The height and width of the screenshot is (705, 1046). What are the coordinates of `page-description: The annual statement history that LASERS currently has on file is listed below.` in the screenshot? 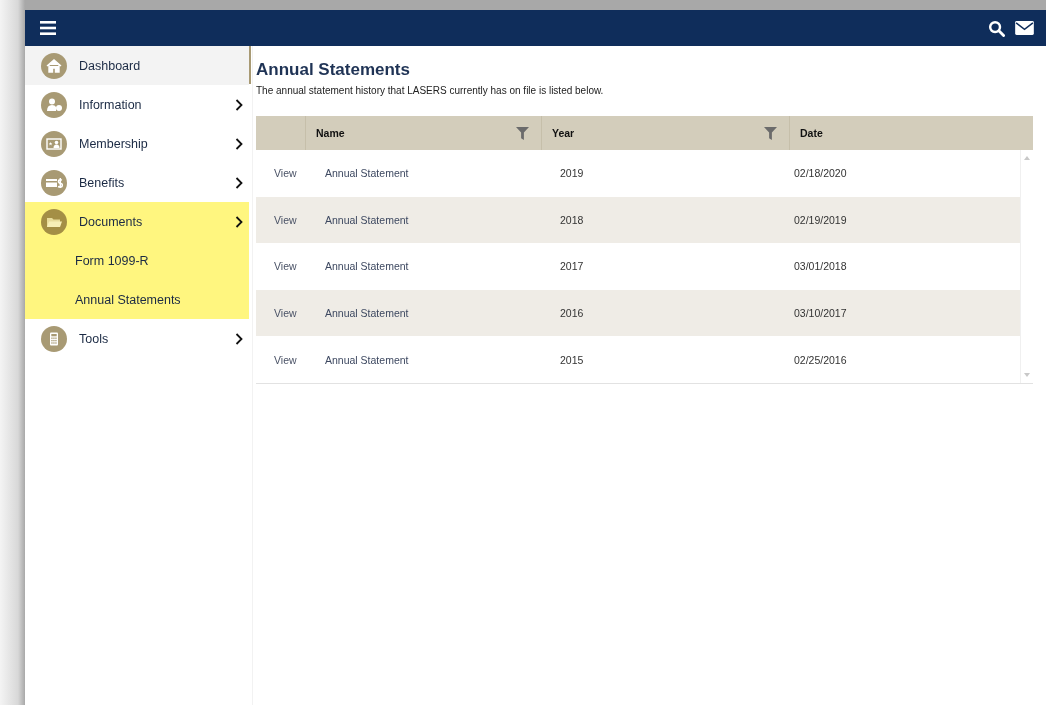 It's located at (430, 90).